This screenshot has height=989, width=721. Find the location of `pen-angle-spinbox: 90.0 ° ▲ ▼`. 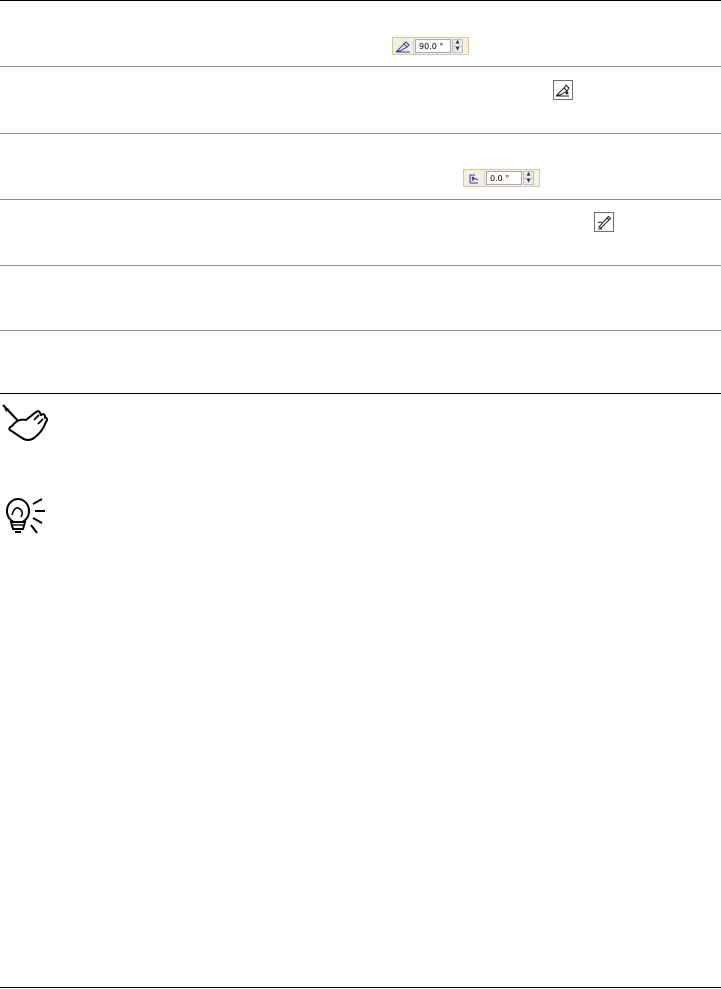

pen-angle-spinbox: 90.0 ° ▲ ▼ is located at coordinates (430, 46).